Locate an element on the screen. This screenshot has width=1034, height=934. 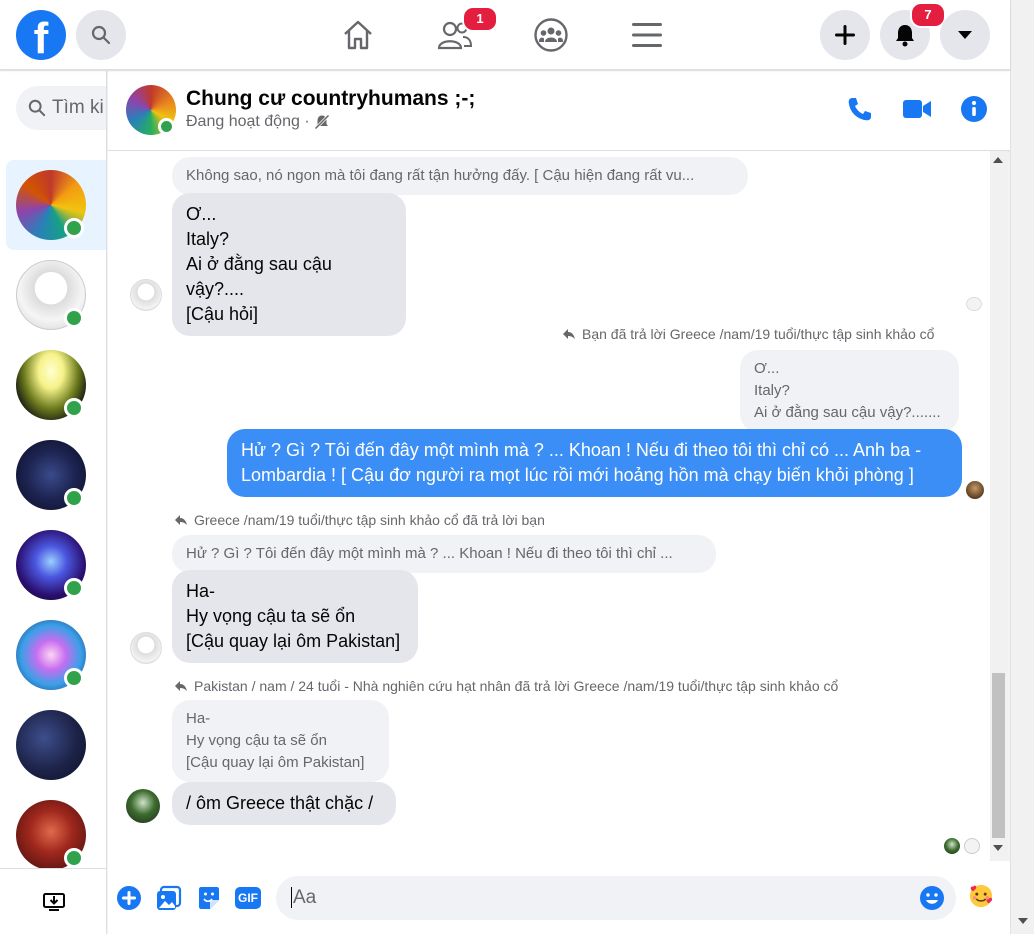
groups-icon is located at coordinates (551, 35).